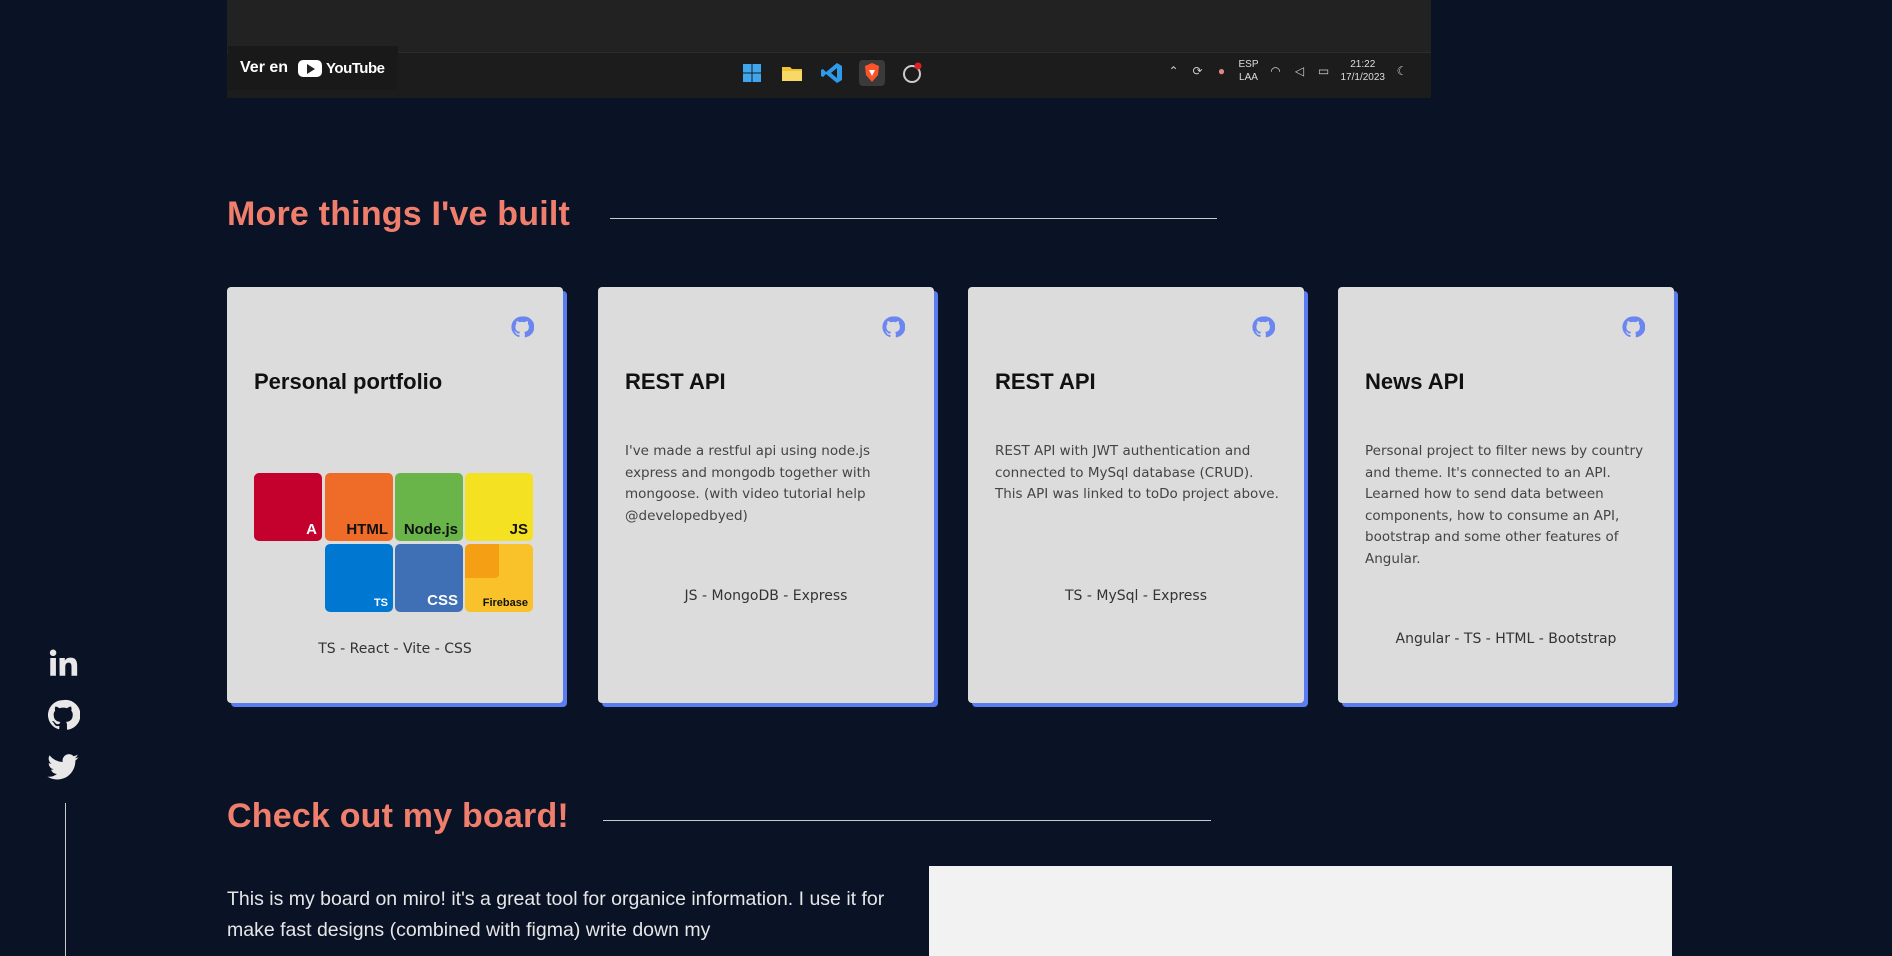 The width and height of the screenshot is (1892, 956). I want to click on tile-label: CSS, so click(442, 600).